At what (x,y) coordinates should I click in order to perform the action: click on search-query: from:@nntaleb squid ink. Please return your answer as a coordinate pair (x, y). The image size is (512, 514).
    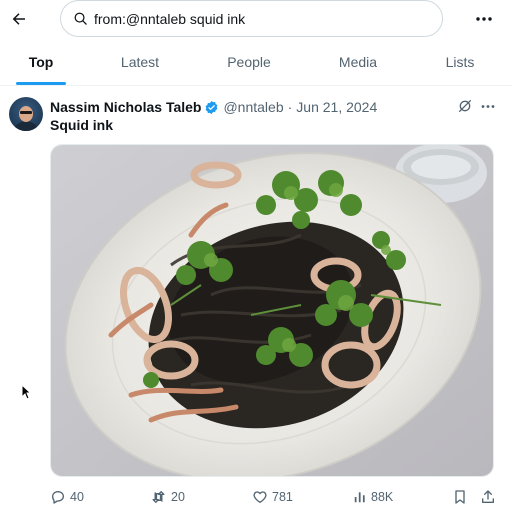
    Looking at the image, I should click on (169, 19).